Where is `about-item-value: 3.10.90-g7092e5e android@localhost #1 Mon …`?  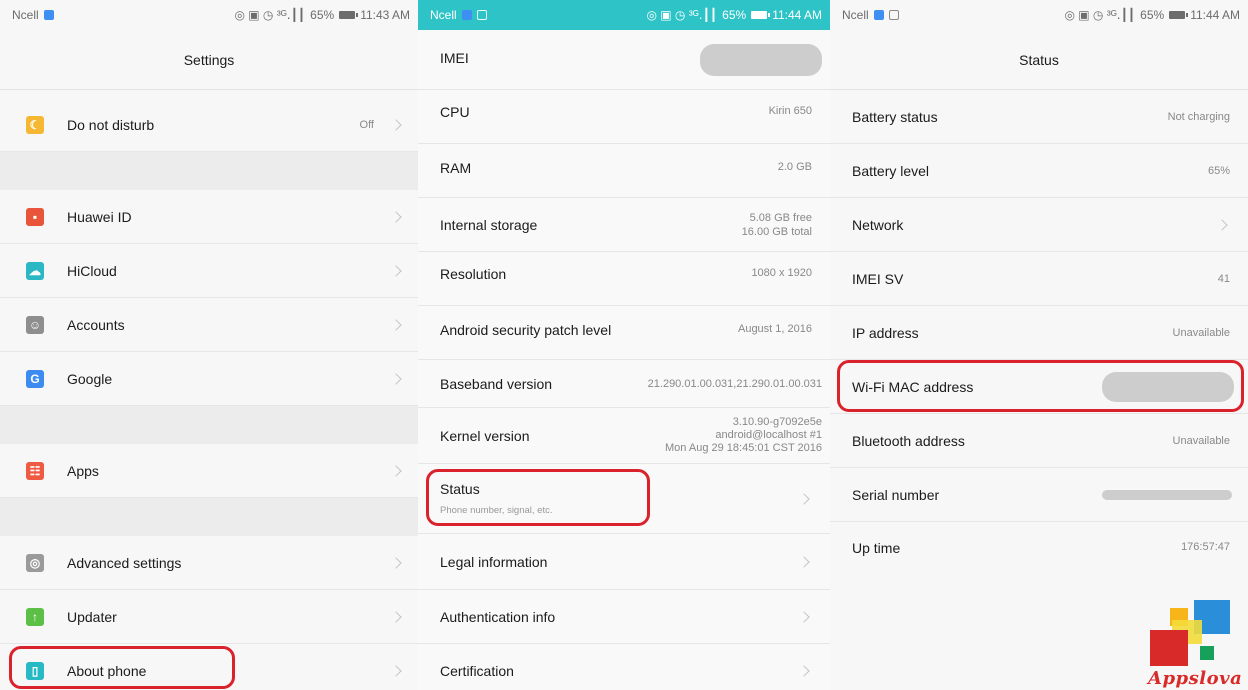
about-item-value: 3.10.90-g7092e5e android@localhost #1 Mon … is located at coordinates (743, 435).